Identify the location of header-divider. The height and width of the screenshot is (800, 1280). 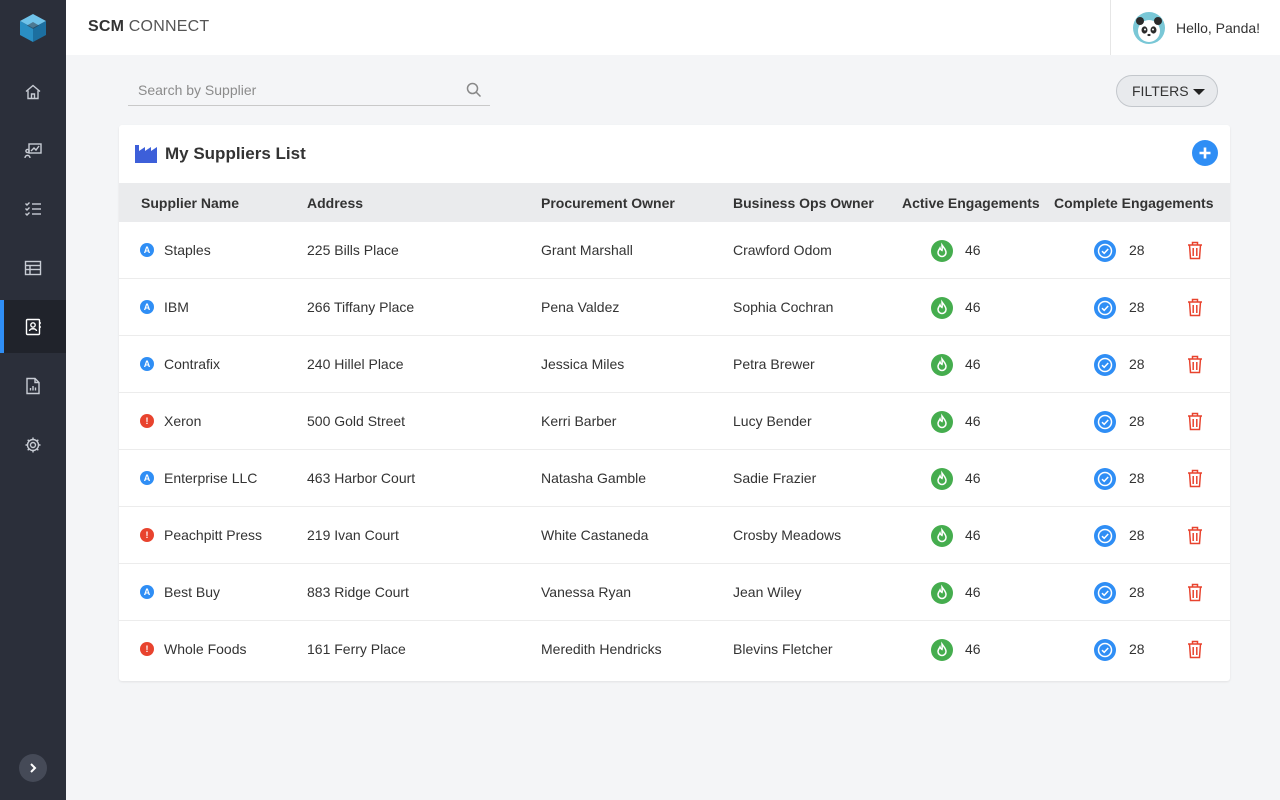
(1110, 27).